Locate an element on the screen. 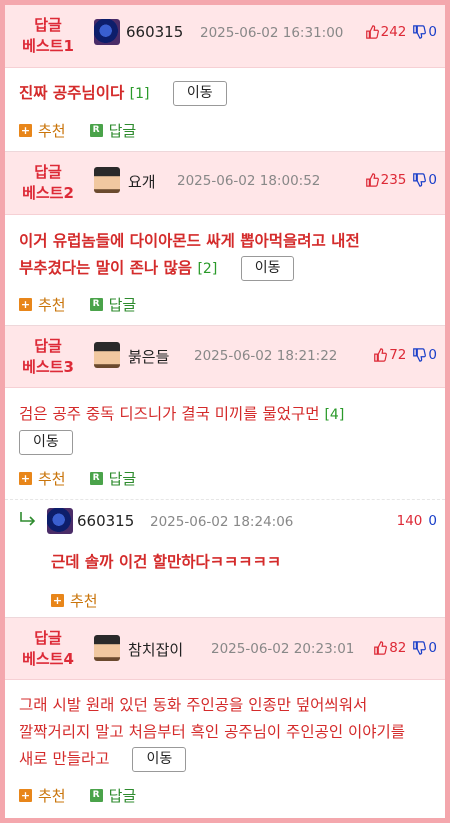  comment-header: 답글 베스트3 붉은들 2025-06-02 18:21:22 72 0 is located at coordinates (225, 357).